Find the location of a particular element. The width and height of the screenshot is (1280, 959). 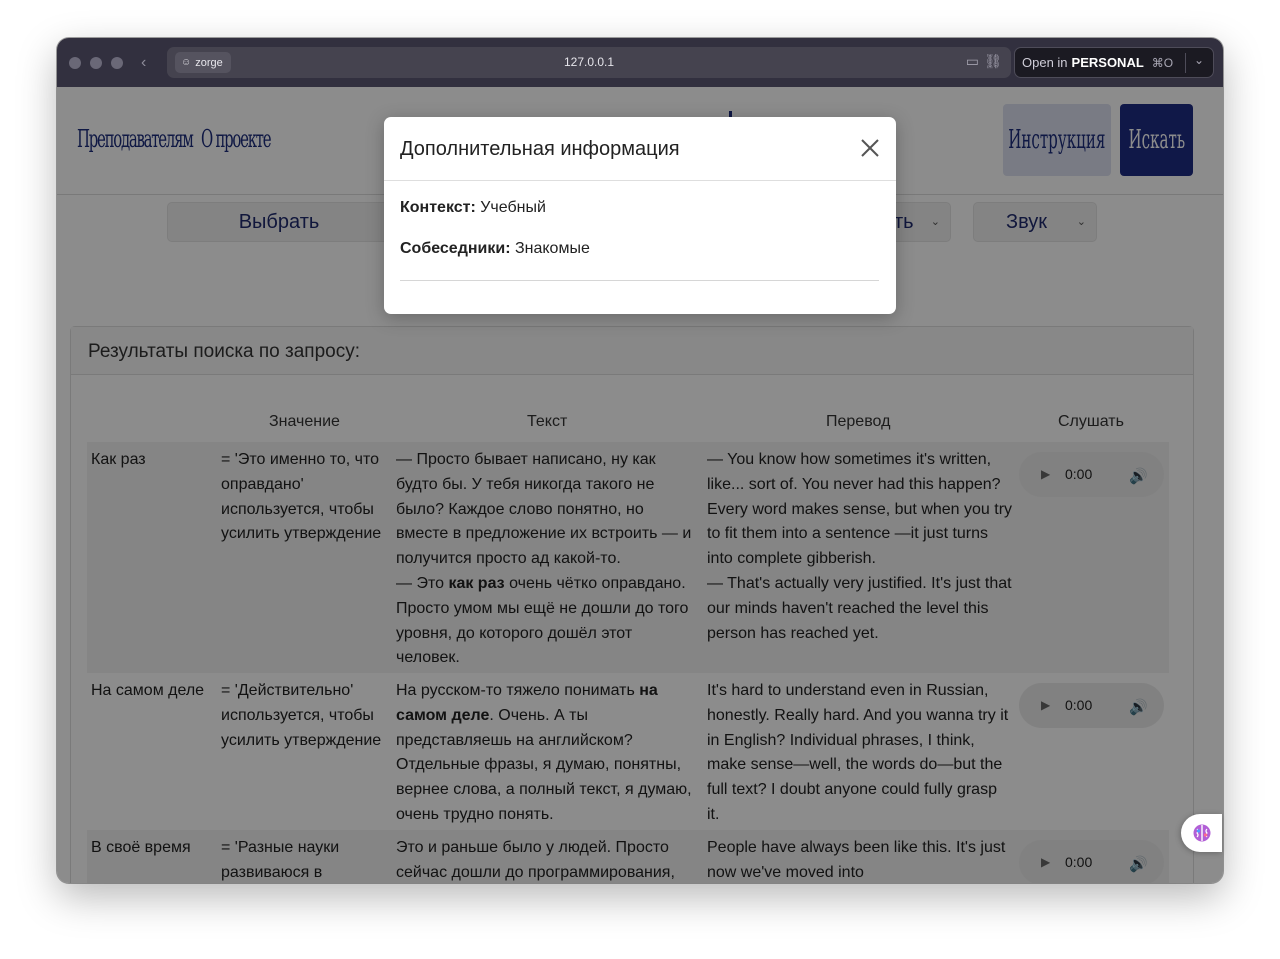

minimize-window-dot is located at coordinates (96, 62).